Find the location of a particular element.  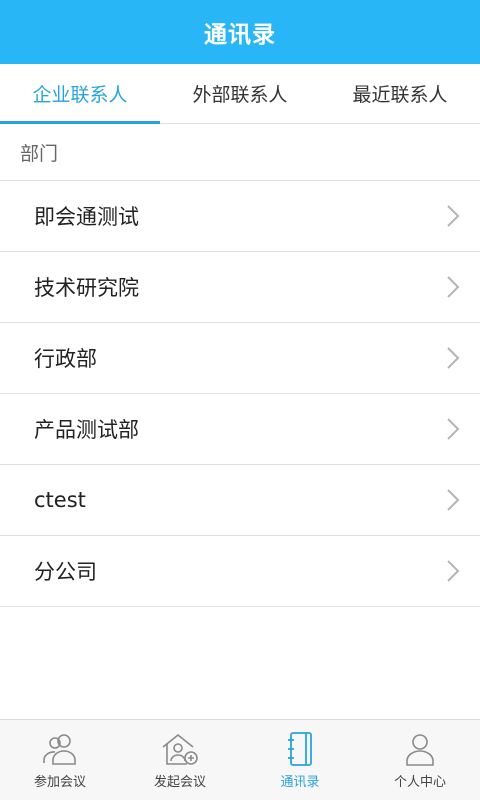

page-title: 通讯录 is located at coordinates (240, 35).